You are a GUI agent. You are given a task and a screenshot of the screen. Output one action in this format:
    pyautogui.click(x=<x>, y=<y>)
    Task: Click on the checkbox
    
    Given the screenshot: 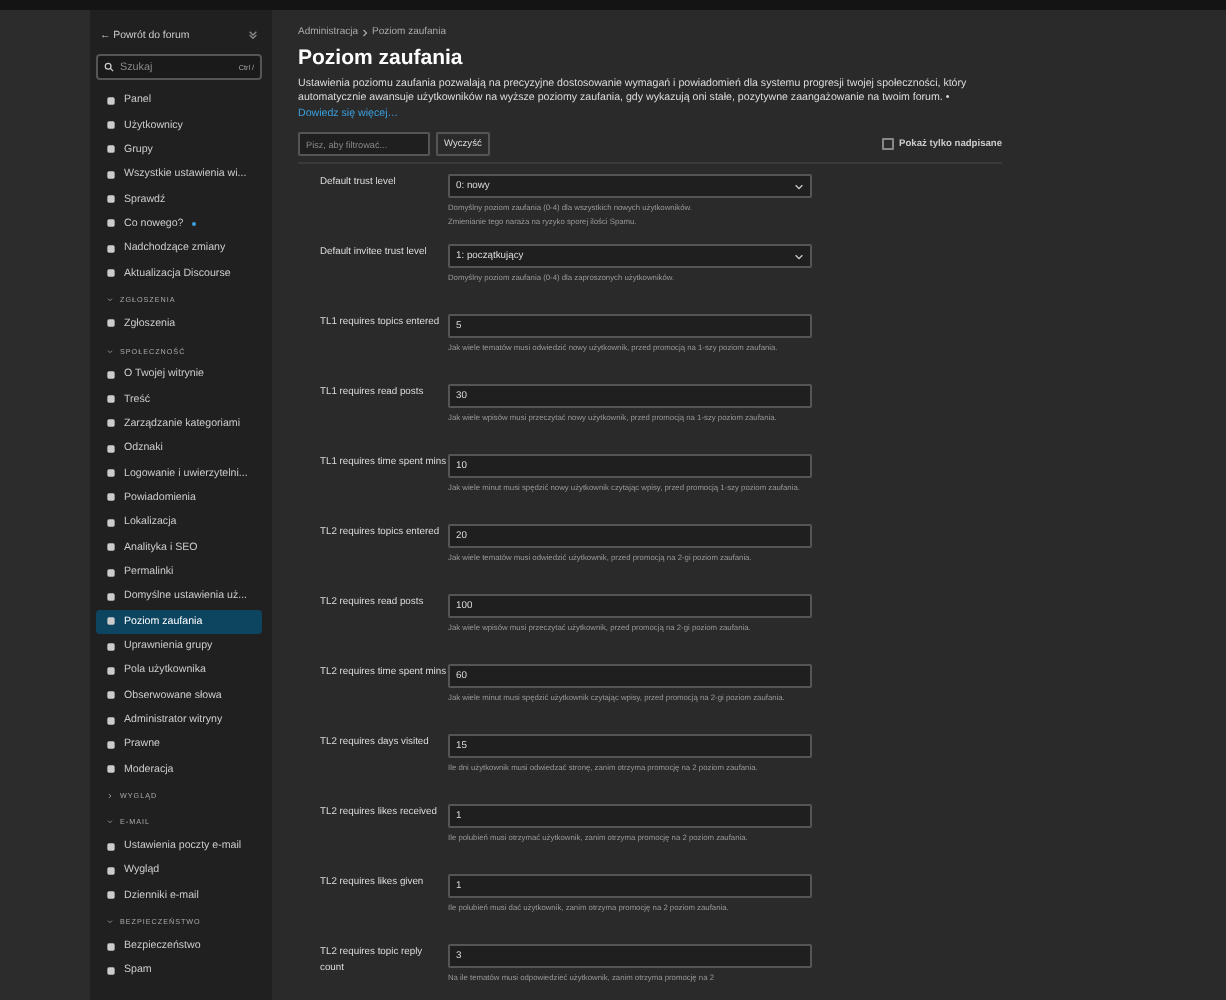 What is the action you would take?
    pyautogui.click(x=888, y=144)
    